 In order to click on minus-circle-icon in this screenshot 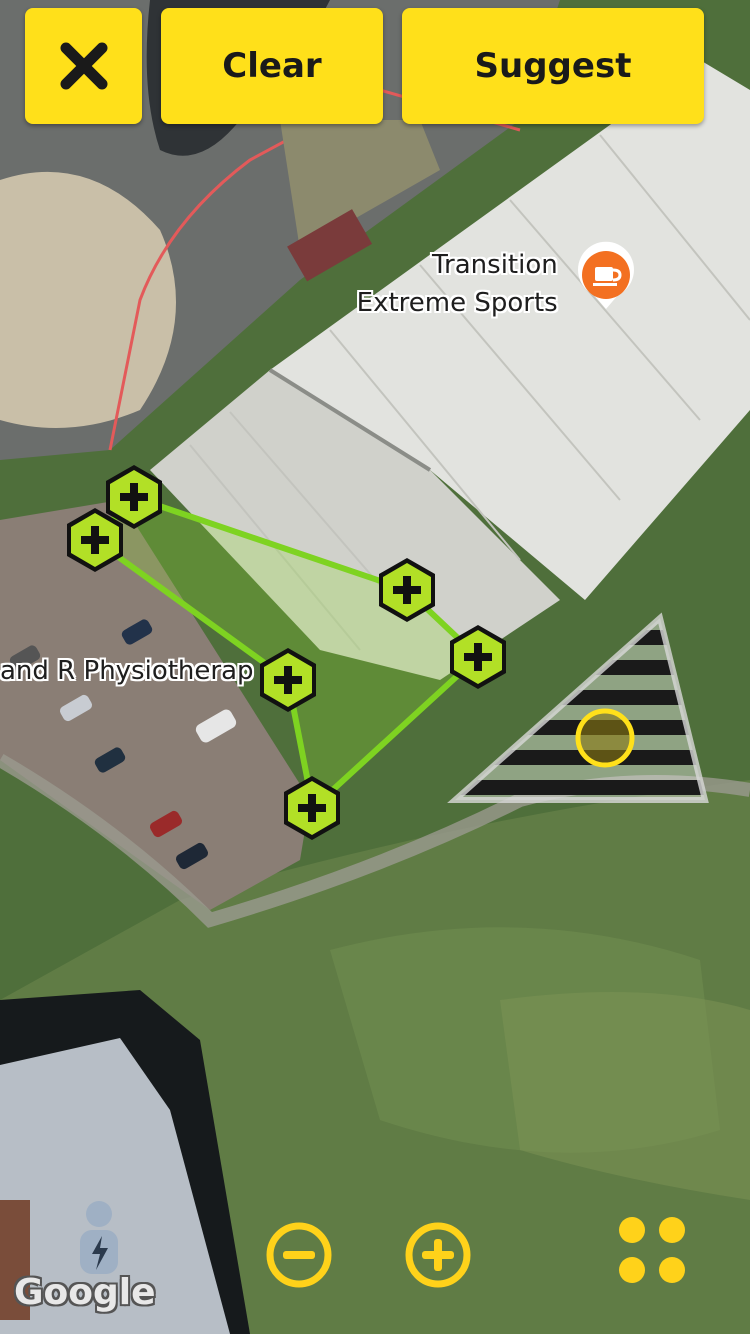, I will do `click(299, 1255)`.